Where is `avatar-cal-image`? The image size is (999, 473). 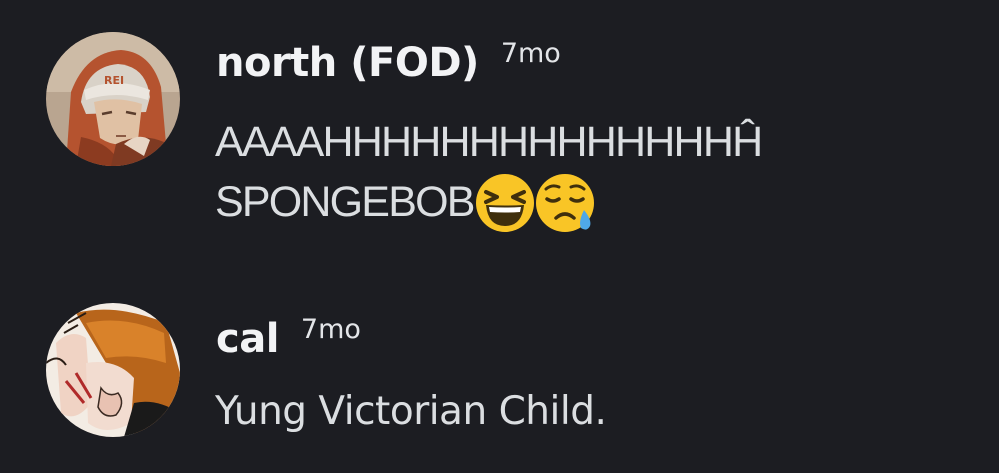 avatar-cal-image is located at coordinates (113, 370).